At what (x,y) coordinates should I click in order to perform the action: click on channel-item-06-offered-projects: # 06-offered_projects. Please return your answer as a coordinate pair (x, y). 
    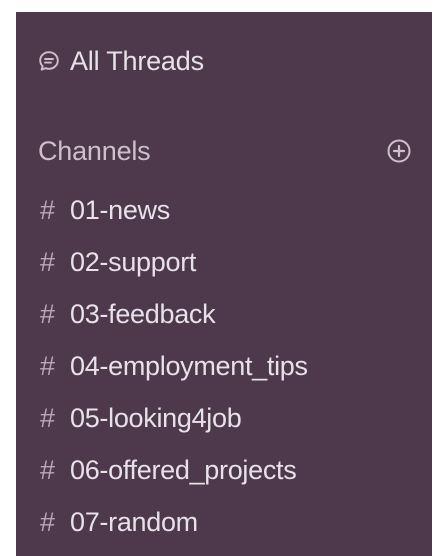
    Looking at the image, I should click on (174, 470).